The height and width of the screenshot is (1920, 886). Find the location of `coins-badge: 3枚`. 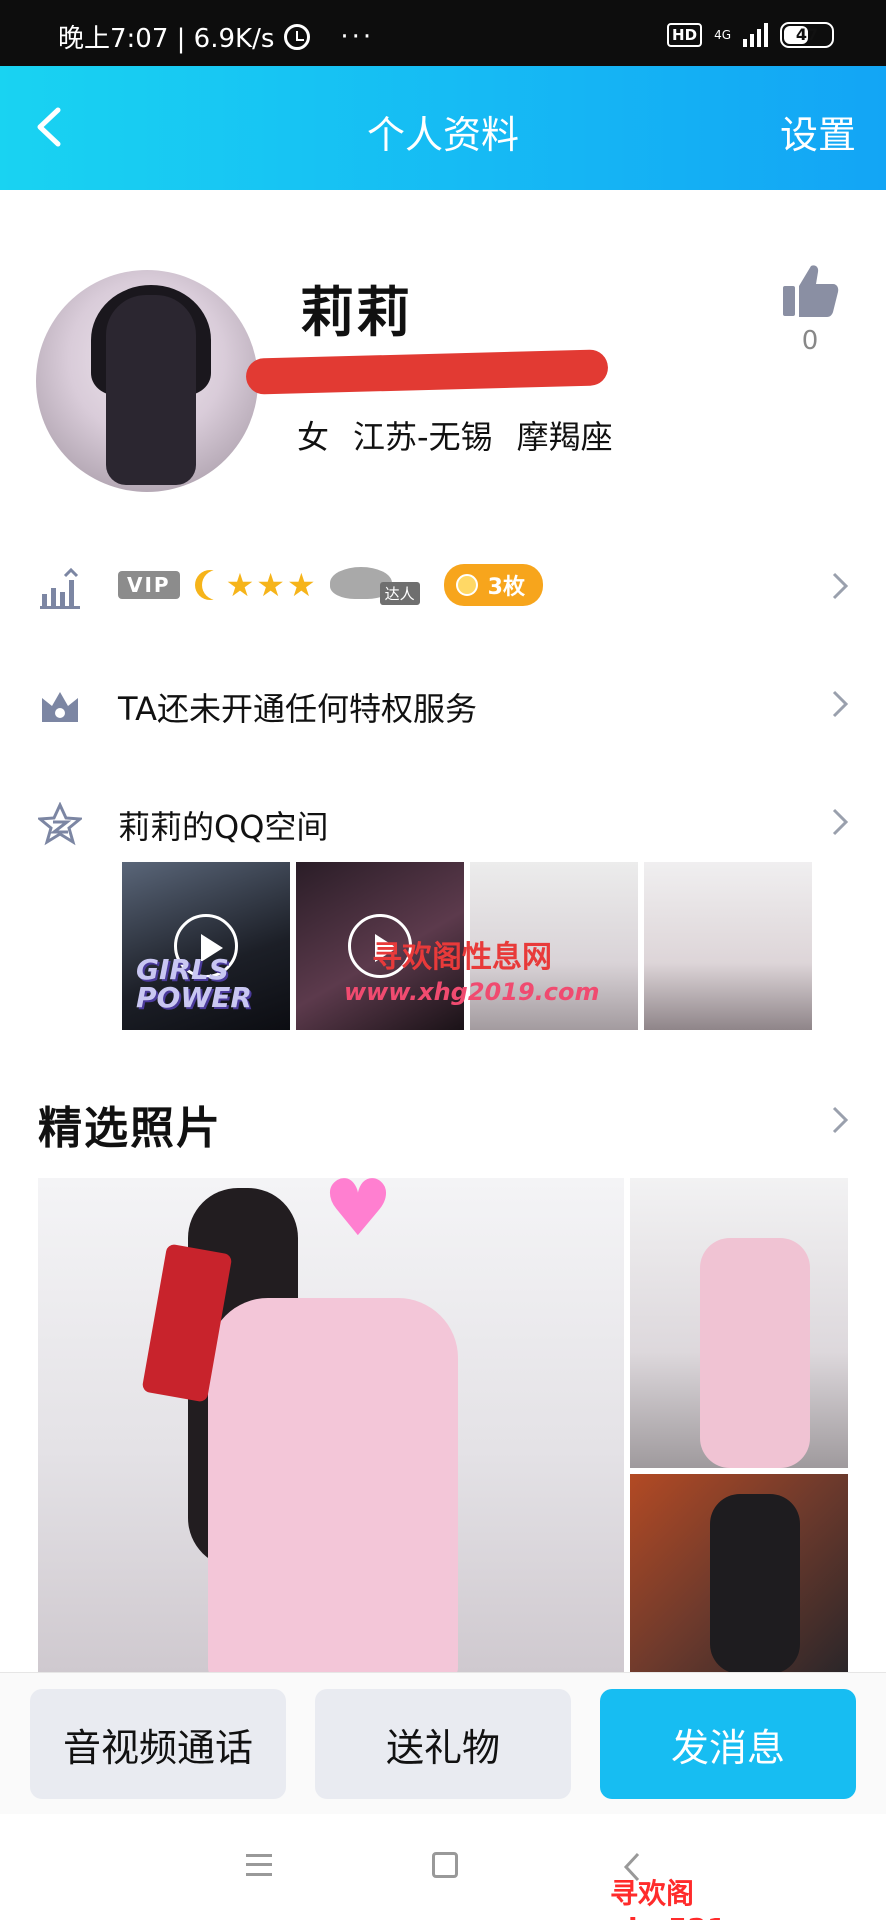

coins-badge: 3枚 is located at coordinates (493, 585).